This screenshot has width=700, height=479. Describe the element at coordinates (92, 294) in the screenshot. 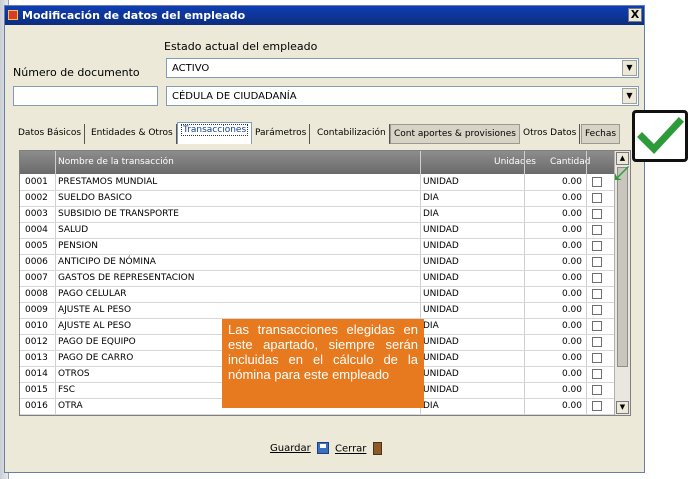

I see `row-name: PAGO CELULAR` at that location.